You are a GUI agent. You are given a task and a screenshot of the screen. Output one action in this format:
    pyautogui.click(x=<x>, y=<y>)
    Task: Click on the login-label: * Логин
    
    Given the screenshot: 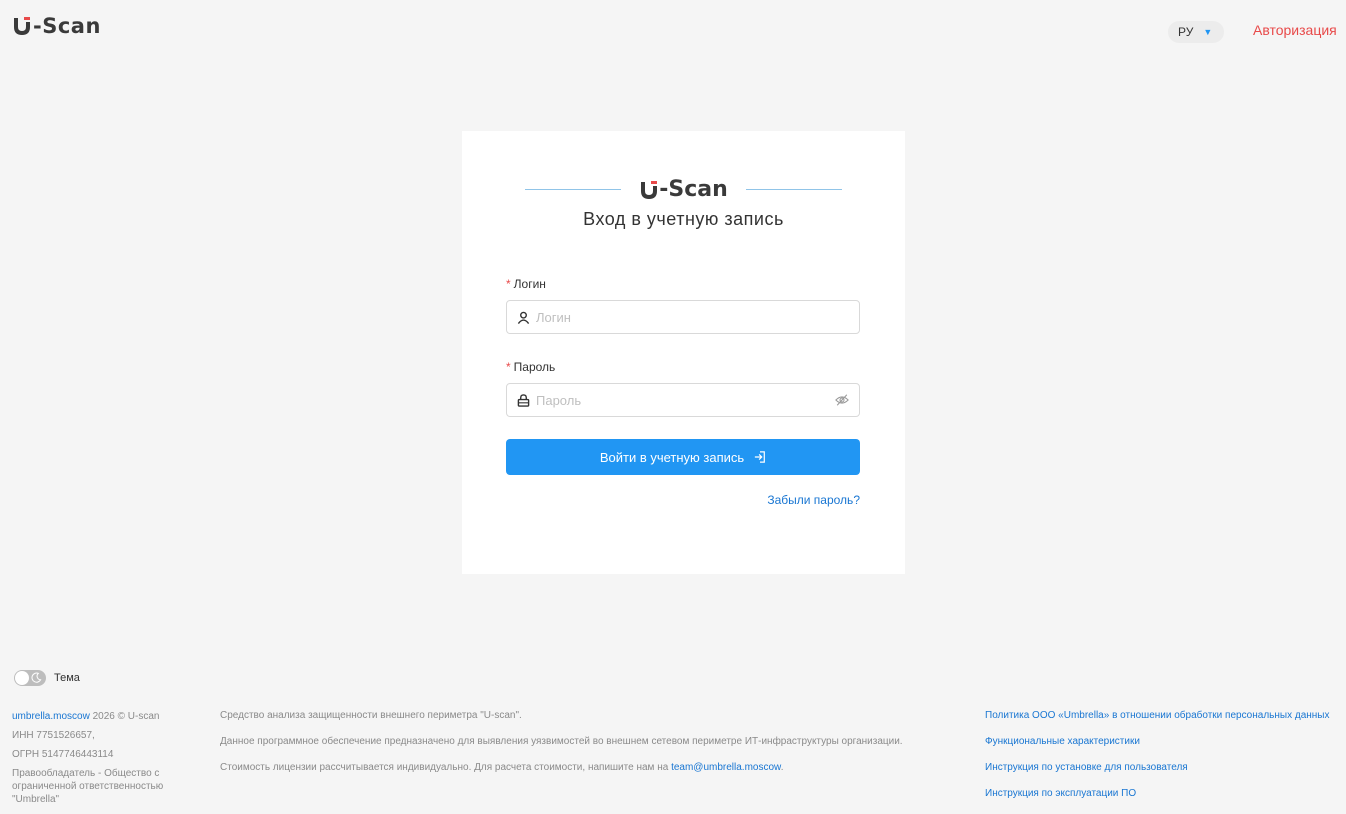 What is the action you would take?
    pyautogui.click(x=526, y=284)
    